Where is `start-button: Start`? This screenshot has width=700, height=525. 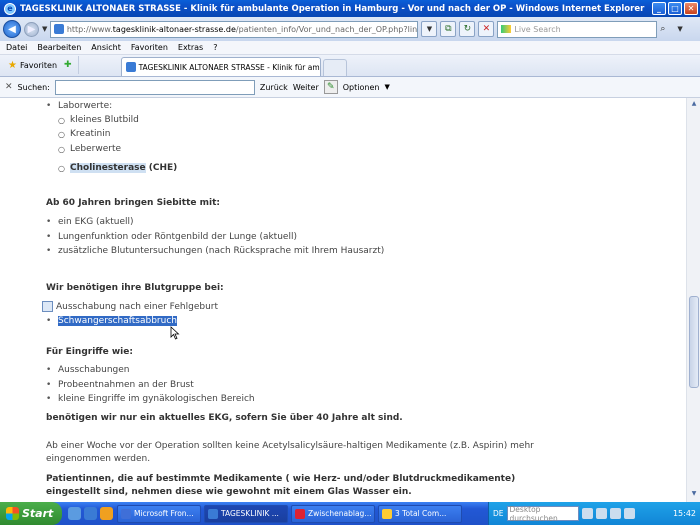 start-button: Start is located at coordinates (31, 513).